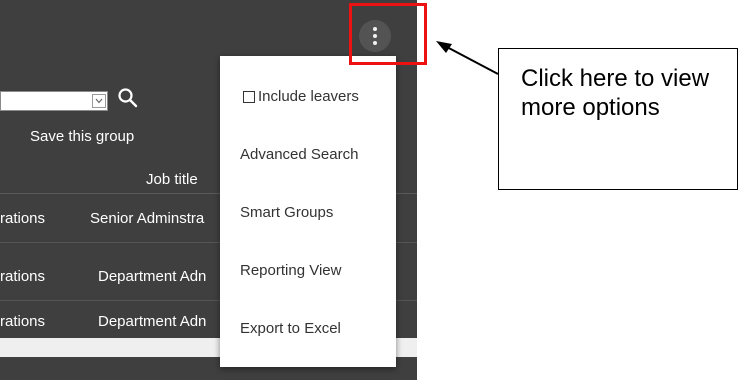 This screenshot has width=738, height=380. What do you see at coordinates (99, 101) in the screenshot?
I see `chevron-down-icon` at bounding box center [99, 101].